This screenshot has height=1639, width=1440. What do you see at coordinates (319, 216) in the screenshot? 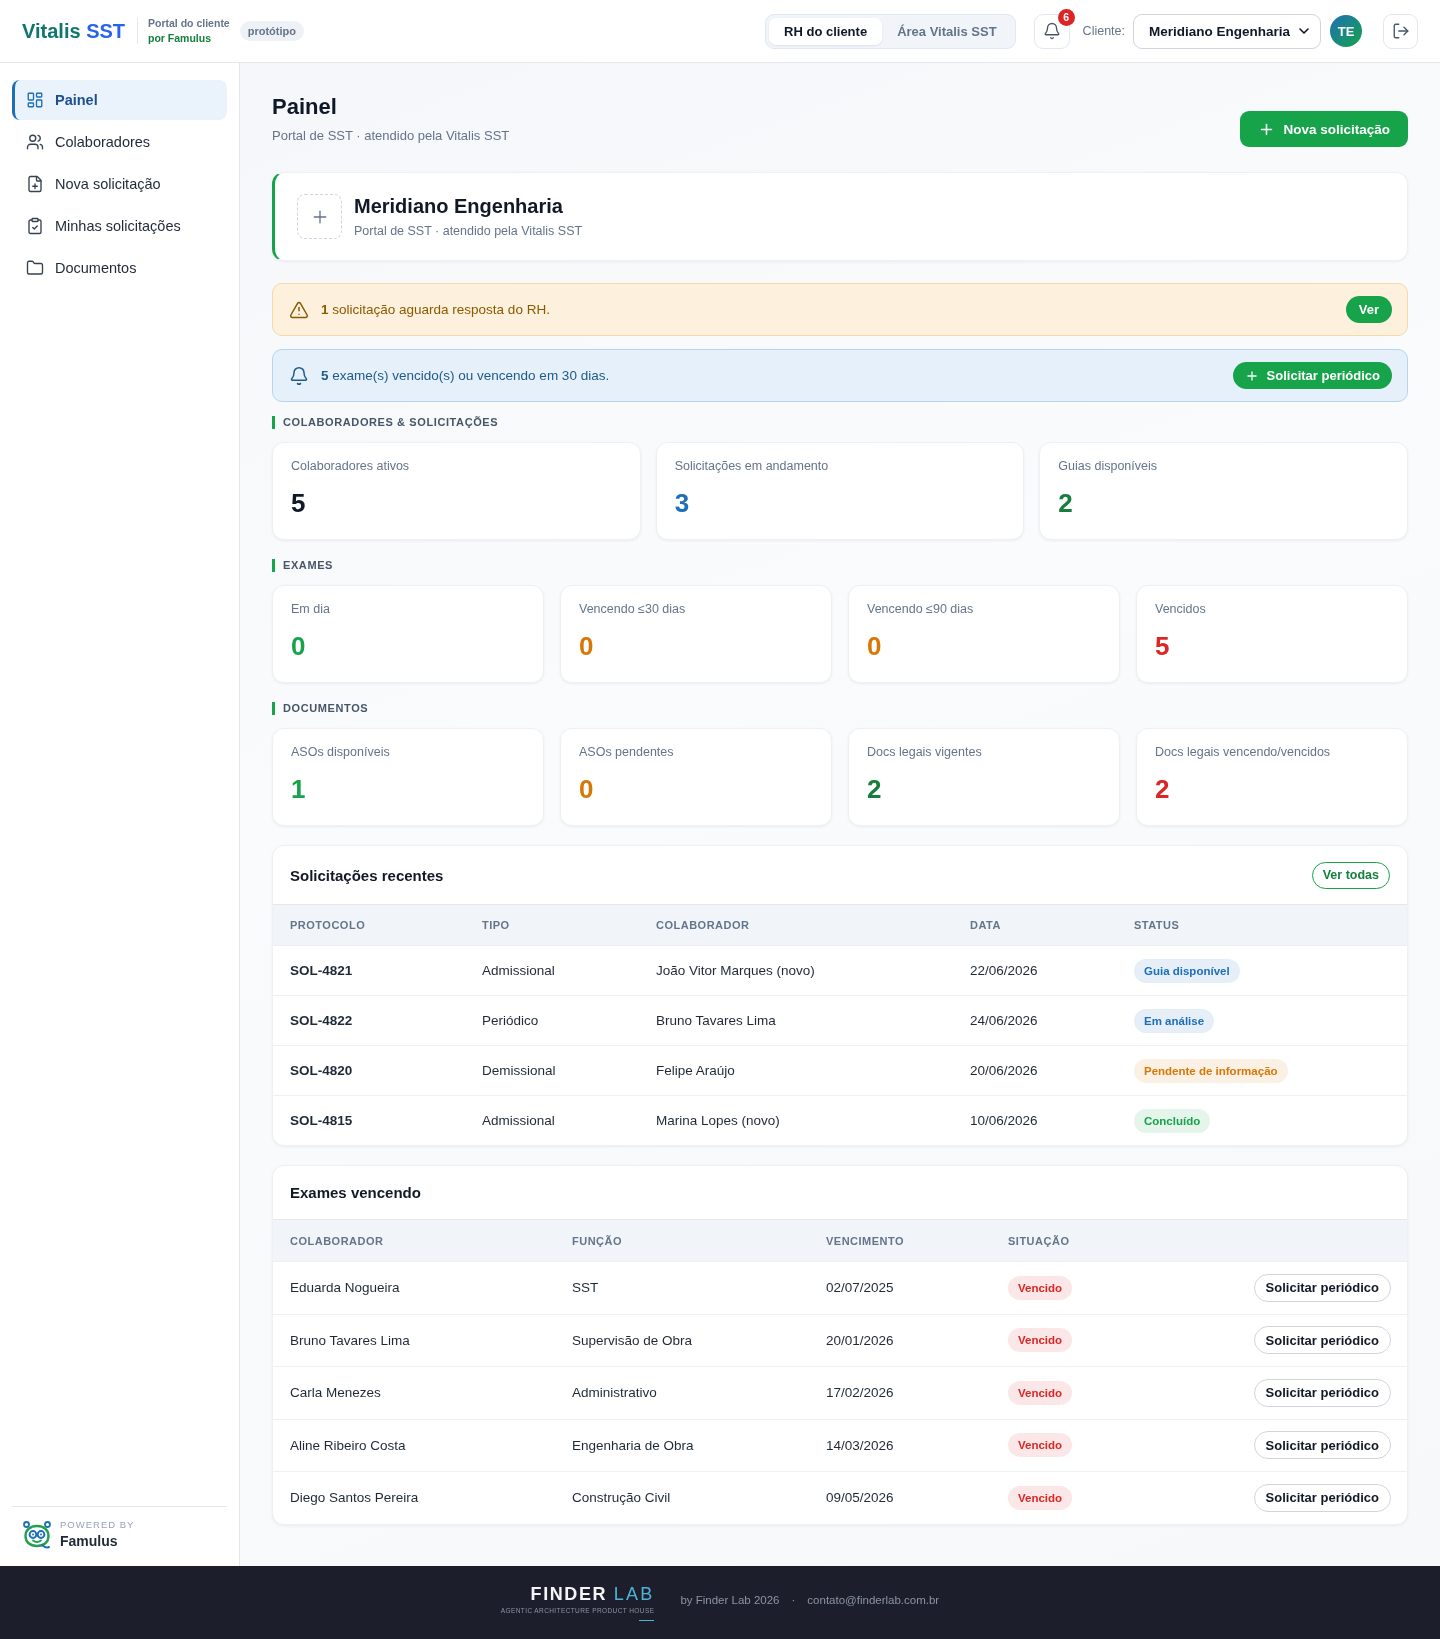
I see `logo-placeholder` at bounding box center [319, 216].